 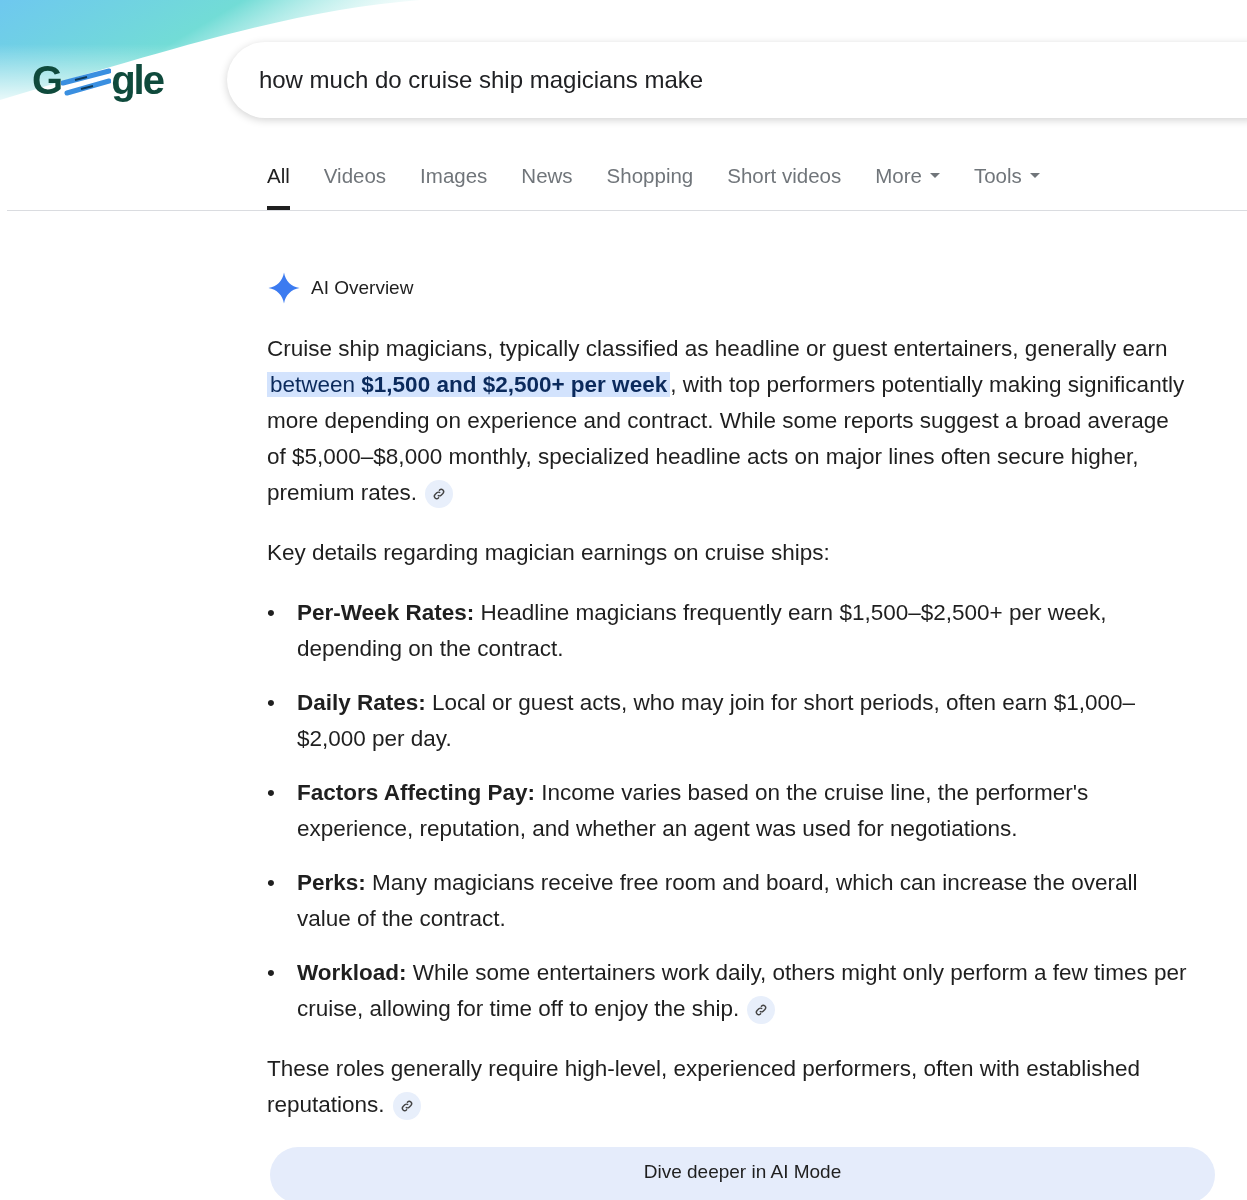 I want to click on search-tab: Videos, so click(x=355, y=187).